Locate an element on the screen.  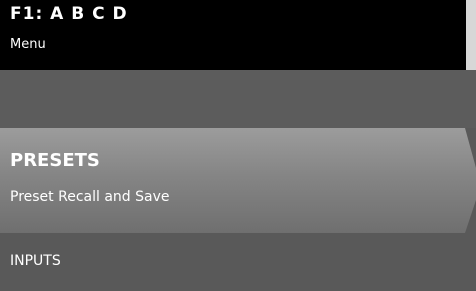
menu-item-label: INPUTS is located at coordinates (35, 261).